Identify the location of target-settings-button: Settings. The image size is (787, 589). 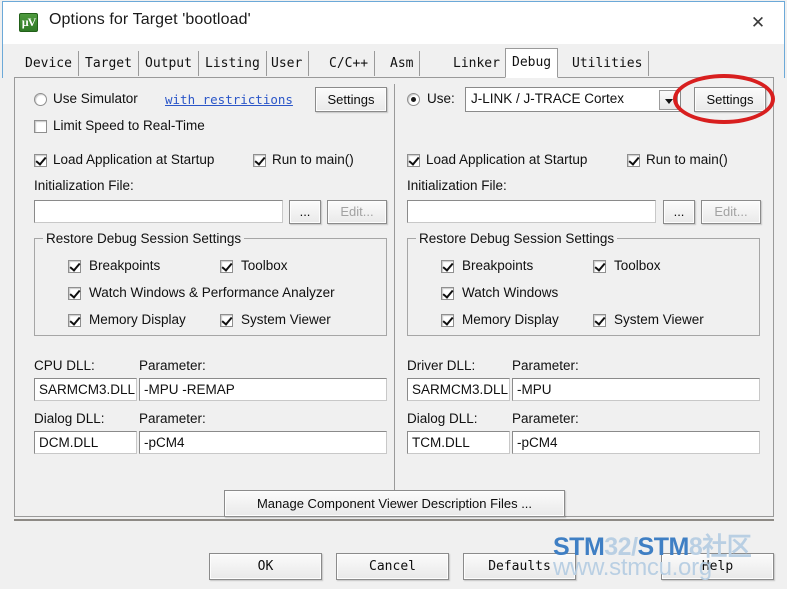
(730, 99).